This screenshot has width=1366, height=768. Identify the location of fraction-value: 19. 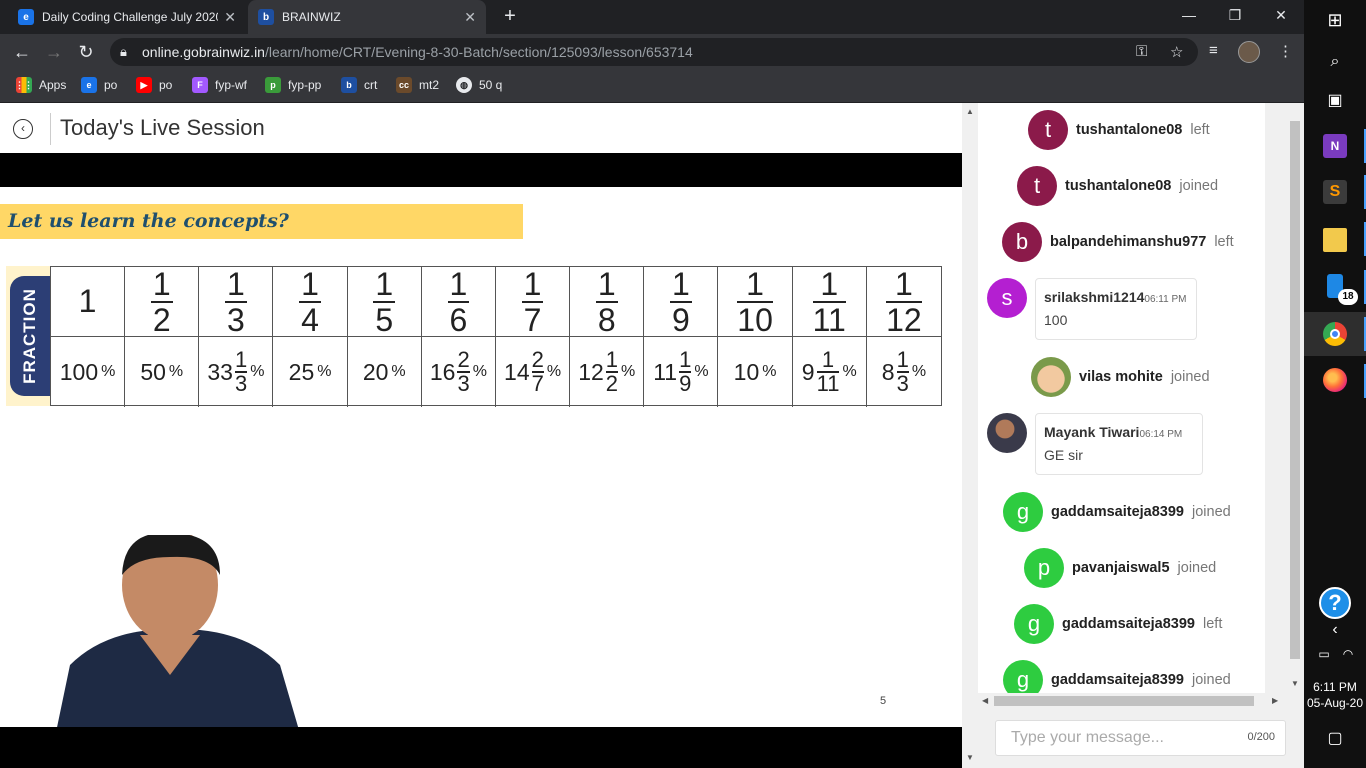
(681, 301).